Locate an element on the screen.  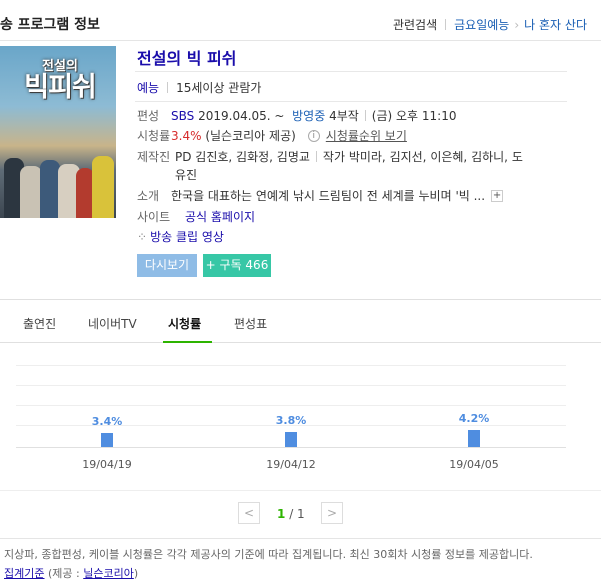
site-label: 사이트 is located at coordinates (154, 217).